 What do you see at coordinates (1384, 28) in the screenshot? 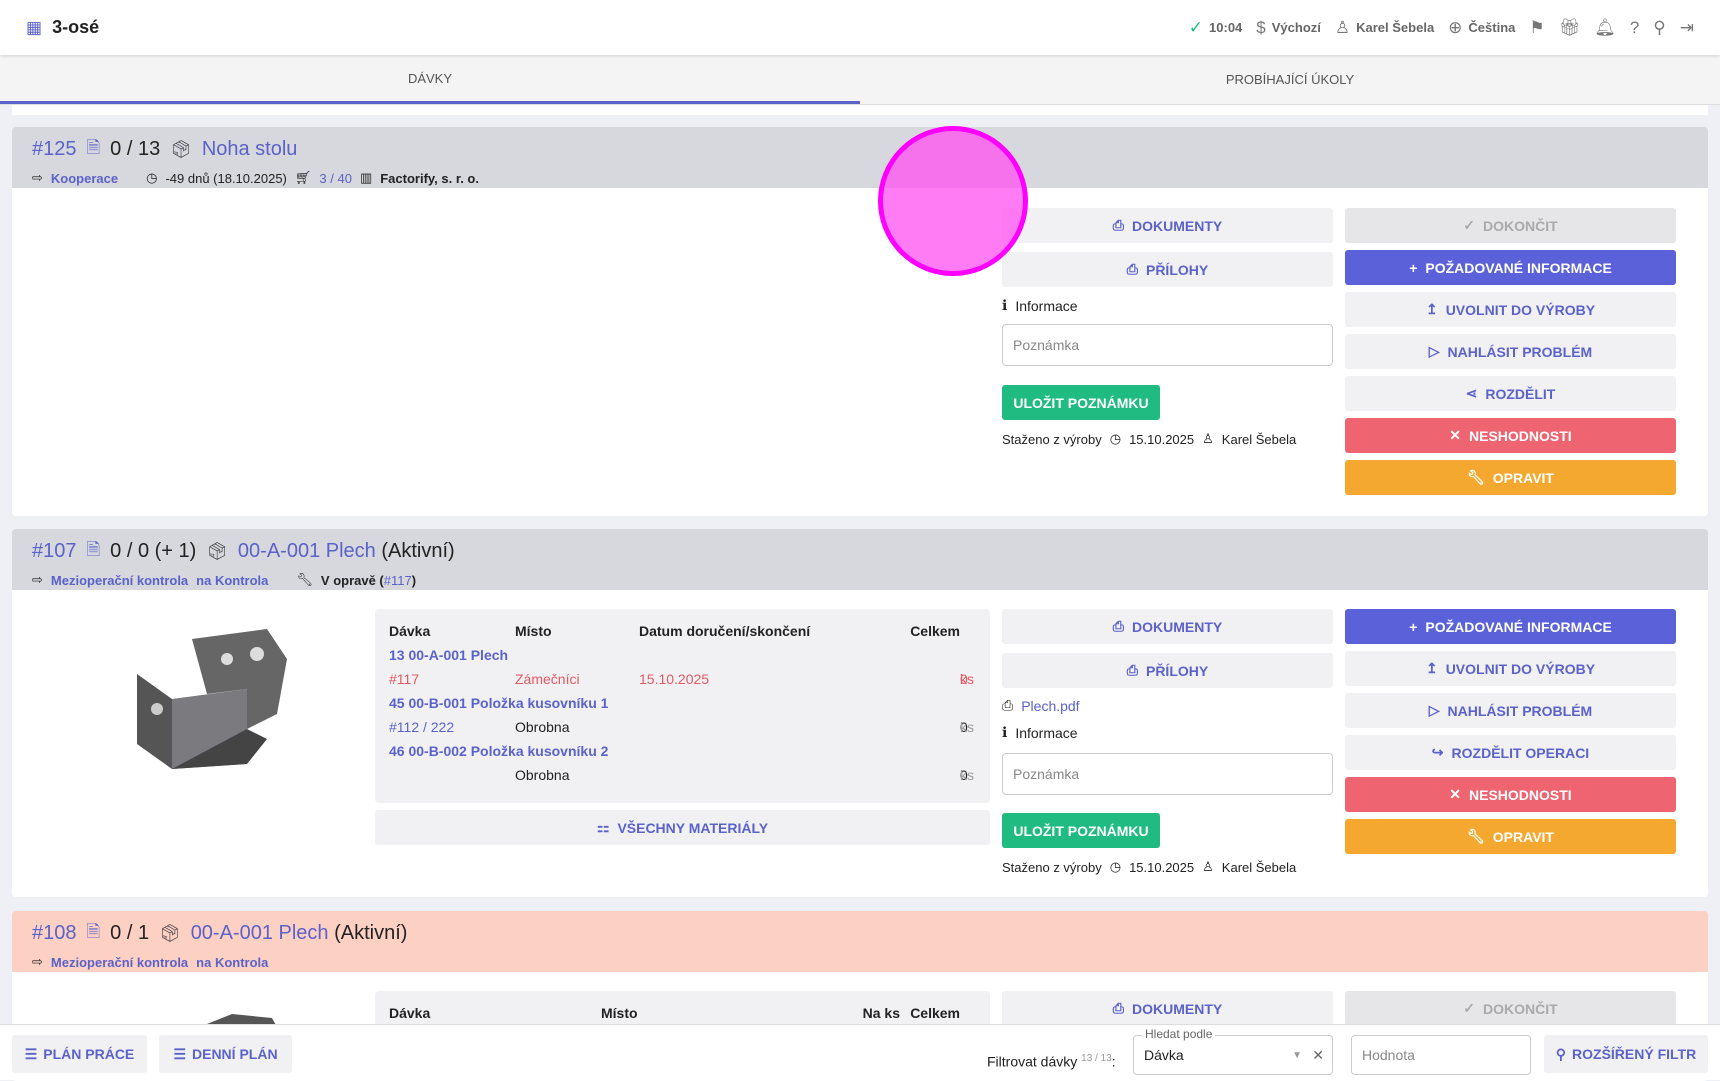
I see `user-menu: ♙ Karel Šebela` at bounding box center [1384, 28].